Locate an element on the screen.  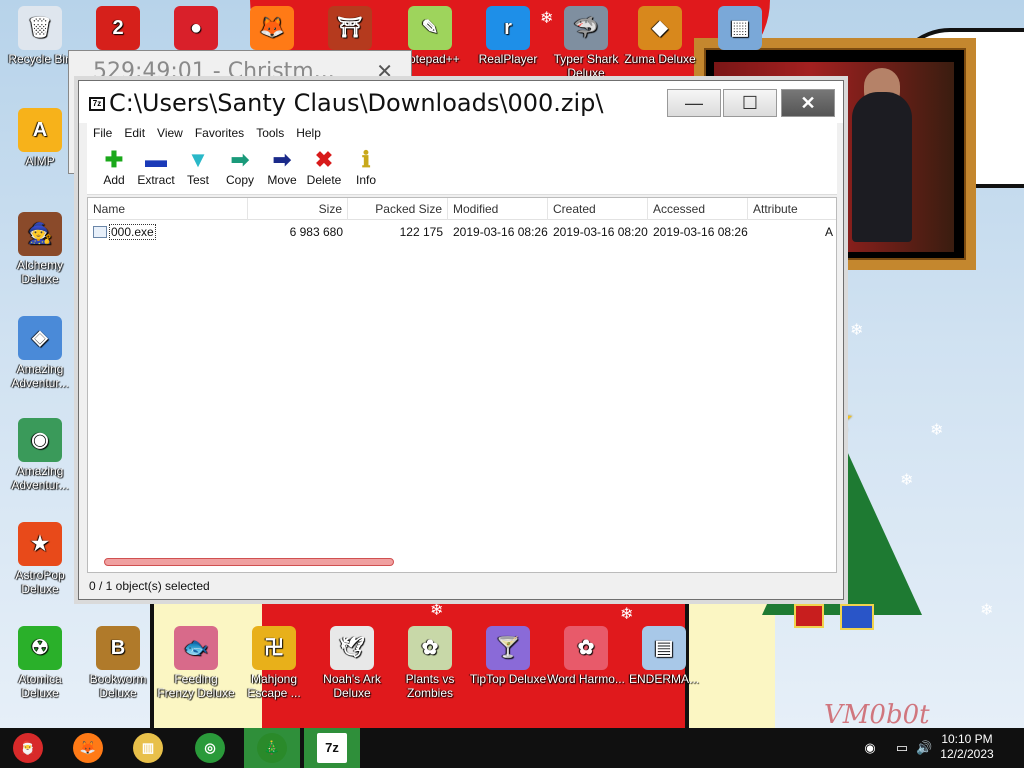
column-header-modified: Modified is located at coordinates (498, 209).